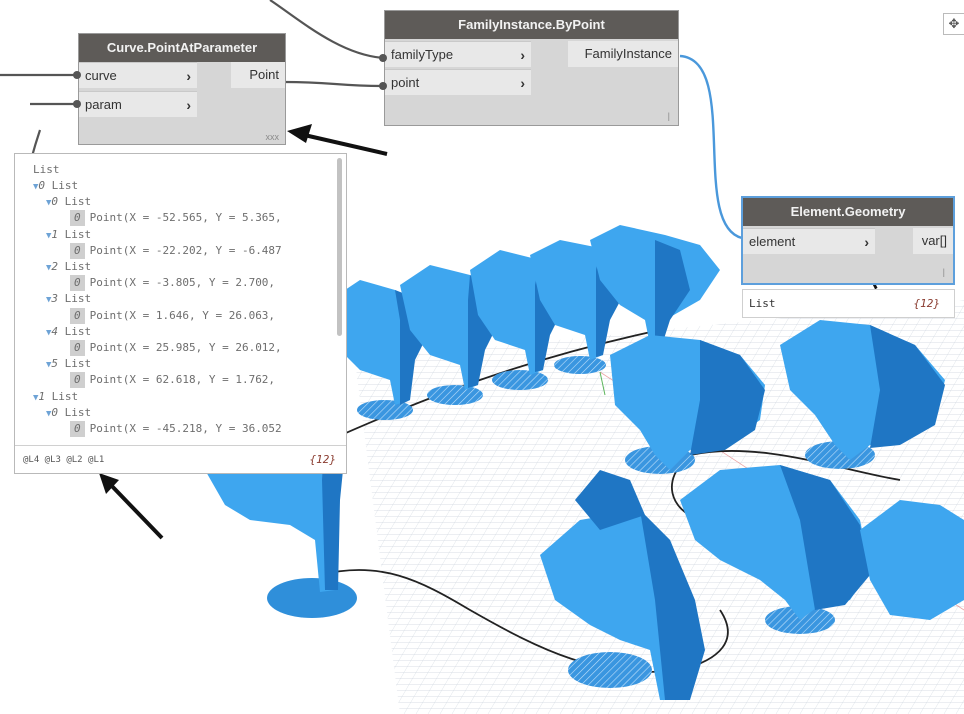  I want to click on preview-footer: @L4 @L3 @L2 @L1 {12}, so click(180, 459).